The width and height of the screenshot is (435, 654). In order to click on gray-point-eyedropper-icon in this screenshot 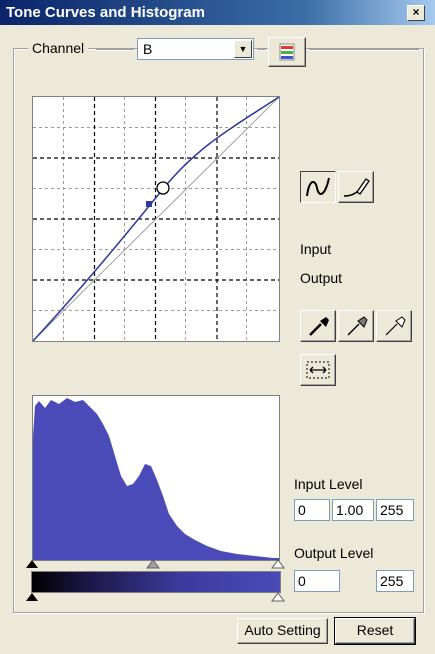, I will do `click(357, 326)`.